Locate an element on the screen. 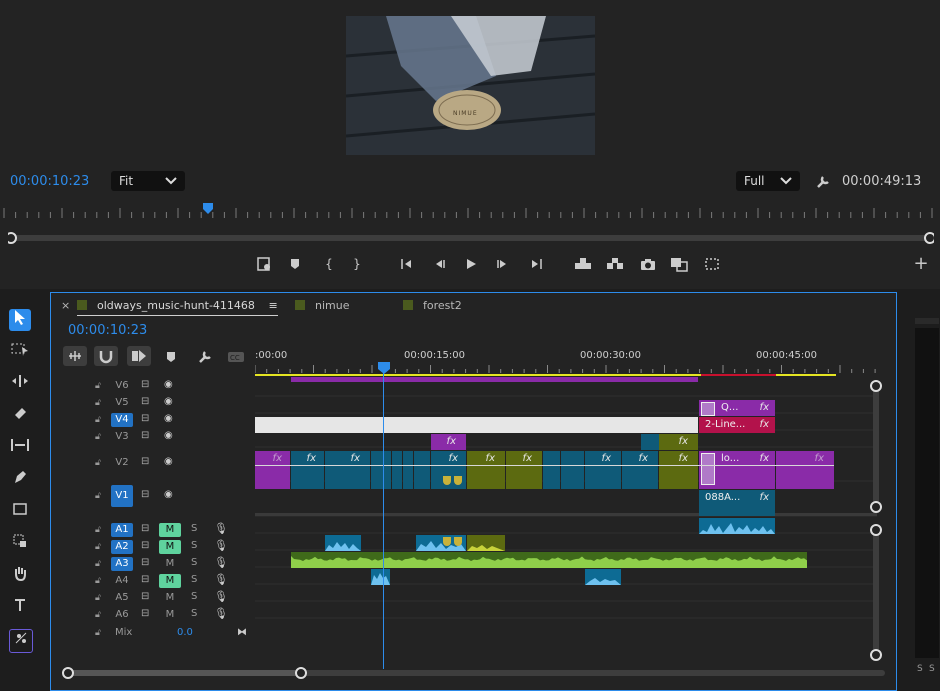 The width and height of the screenshot is (940, 691). nest-toggle-icon is located at coordinates (75, 356).